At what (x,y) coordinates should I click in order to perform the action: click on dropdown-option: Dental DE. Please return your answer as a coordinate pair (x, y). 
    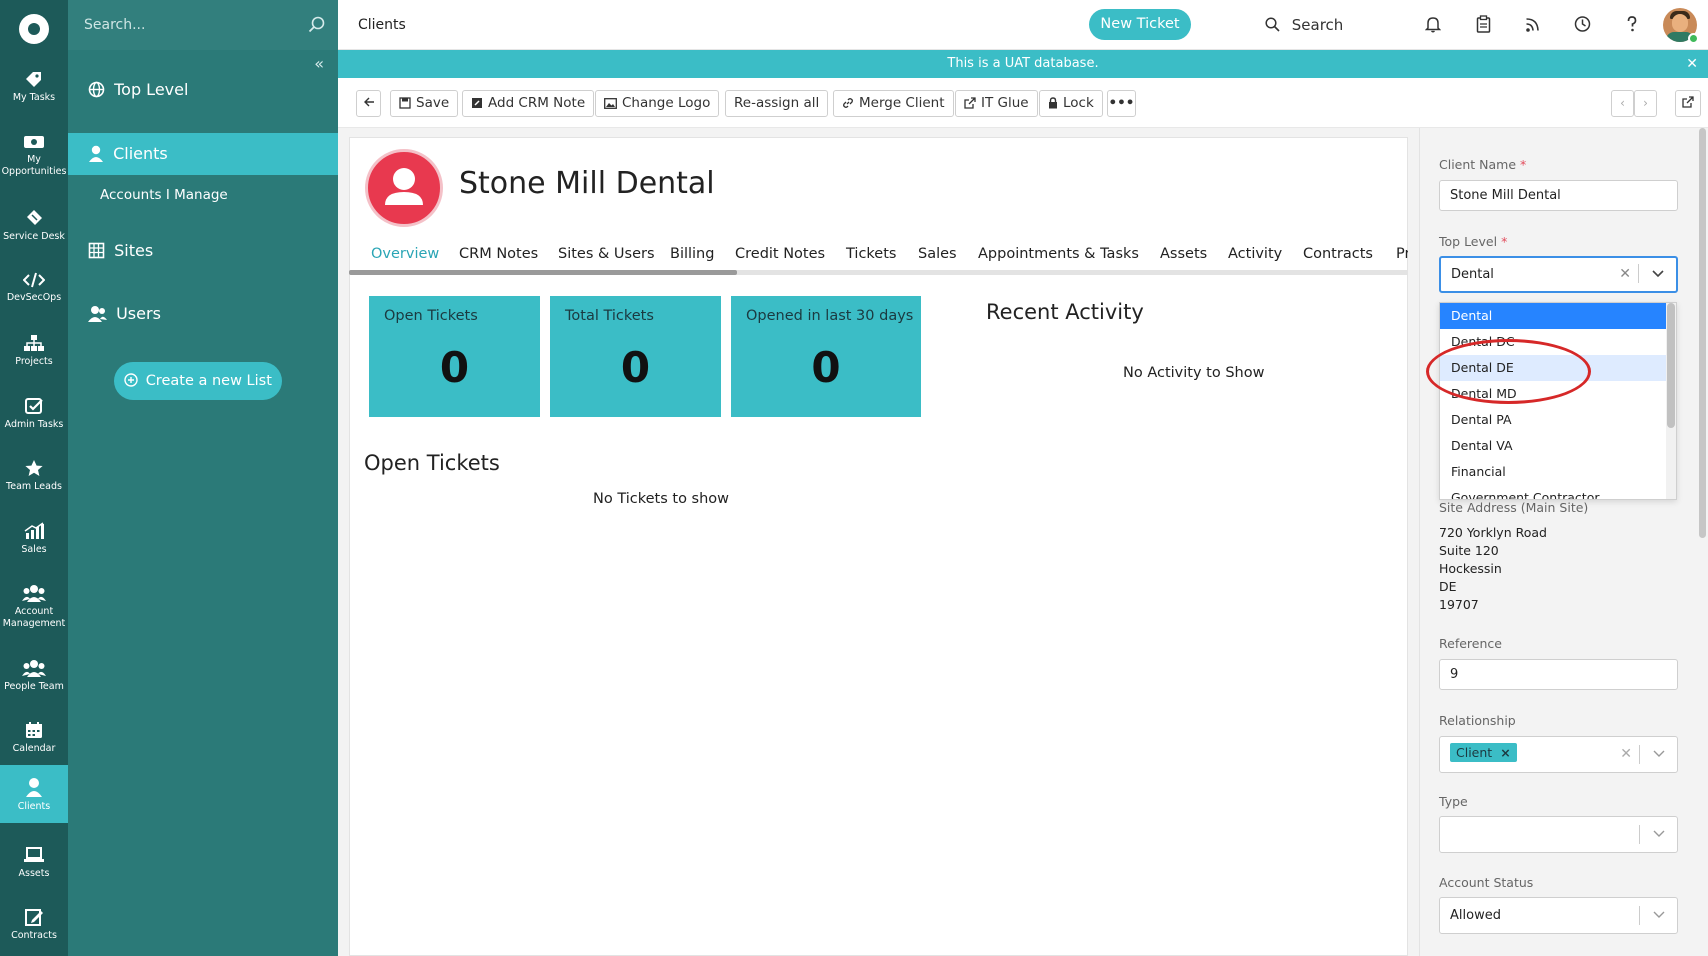
    Looking at the image, I should click on (1554, 368).